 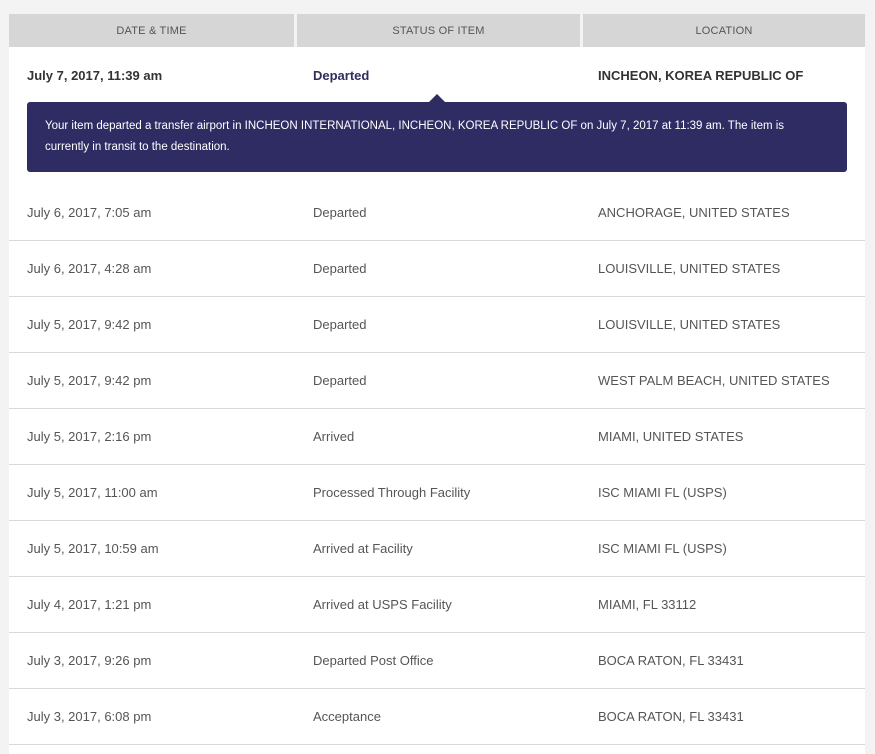 I want to click on table-header: DATE & TIME STATUS OF ITEM LOCATION, so click(x=437, y=30).